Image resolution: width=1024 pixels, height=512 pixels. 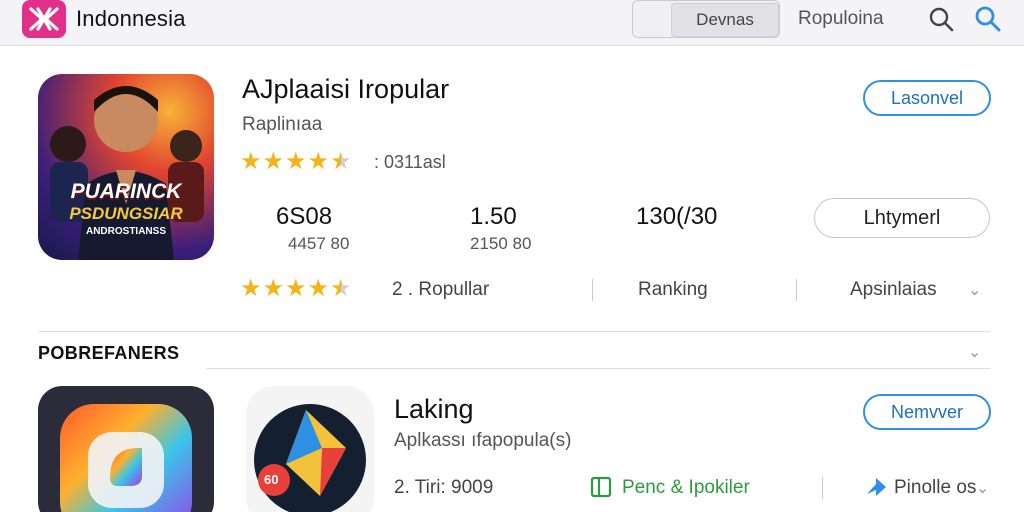 What do you see at coordinates (444, 487) in the screenshot?
I see `second-app-time: 2. Tiri: 9009` at bounding box center [444, 487].